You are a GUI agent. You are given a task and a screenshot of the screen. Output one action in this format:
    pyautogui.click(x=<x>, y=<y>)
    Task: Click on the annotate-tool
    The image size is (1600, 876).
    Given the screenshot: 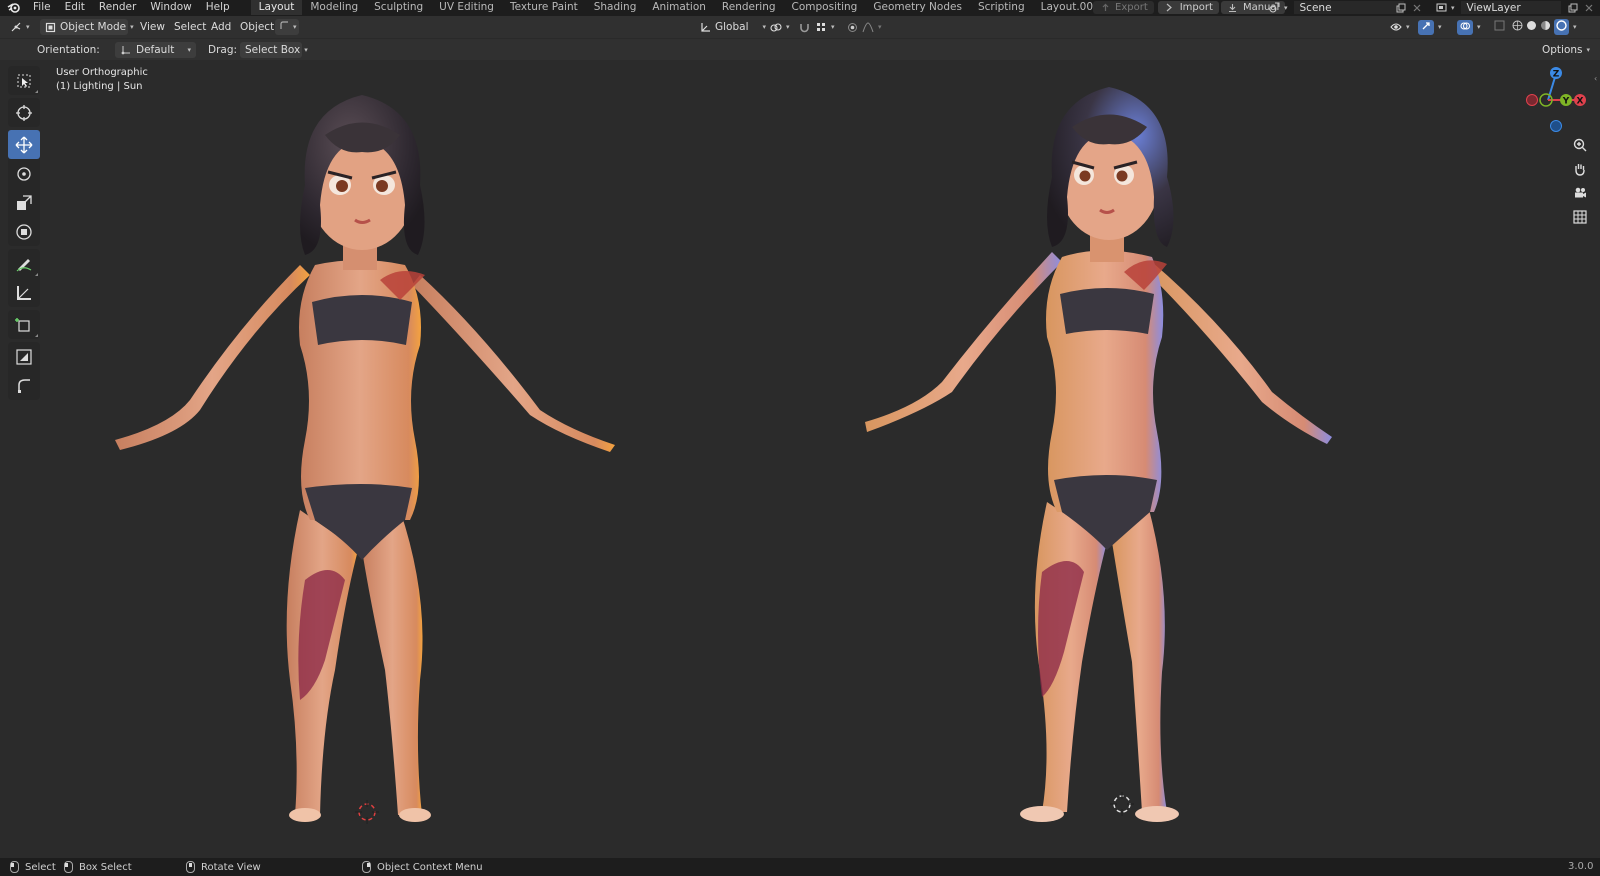 What is the action you would take?
    pyautogui.click(x=24, y=263)
    